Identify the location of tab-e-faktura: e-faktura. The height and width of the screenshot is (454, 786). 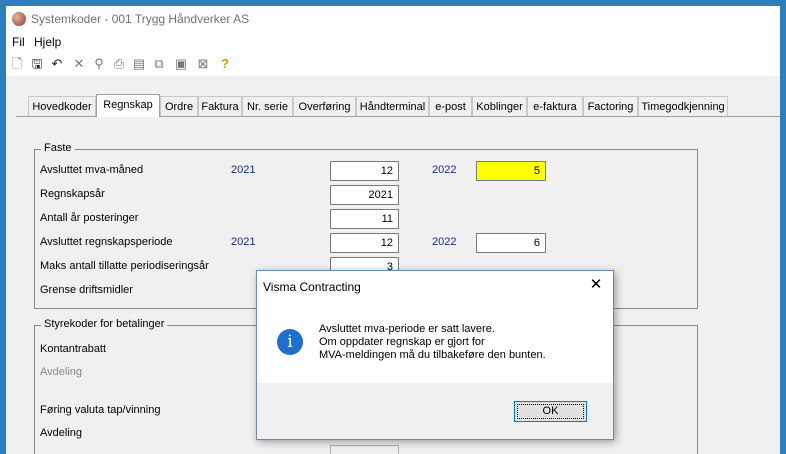
(555, 106).